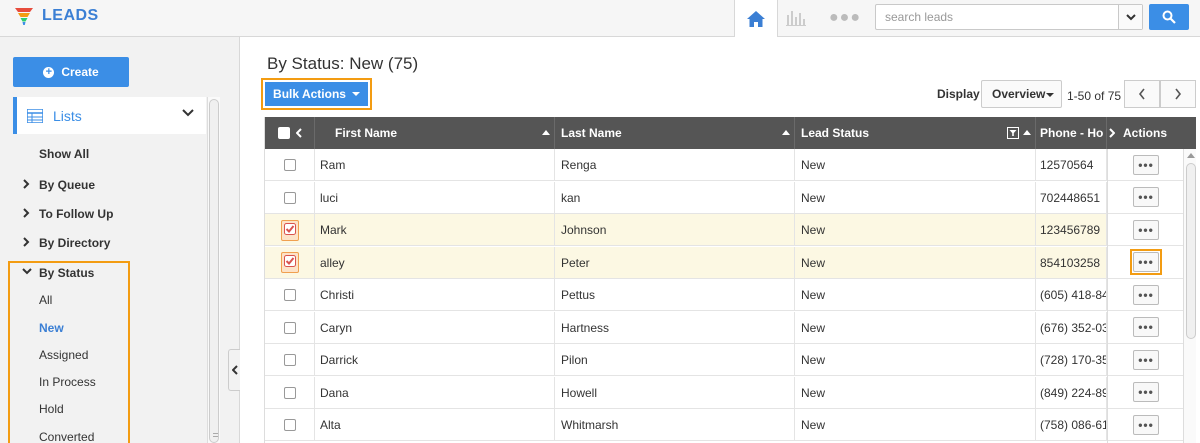  Describe the element at coordinates (845, 18) in the screenshot. I see `more-button: ●●●` at that location.